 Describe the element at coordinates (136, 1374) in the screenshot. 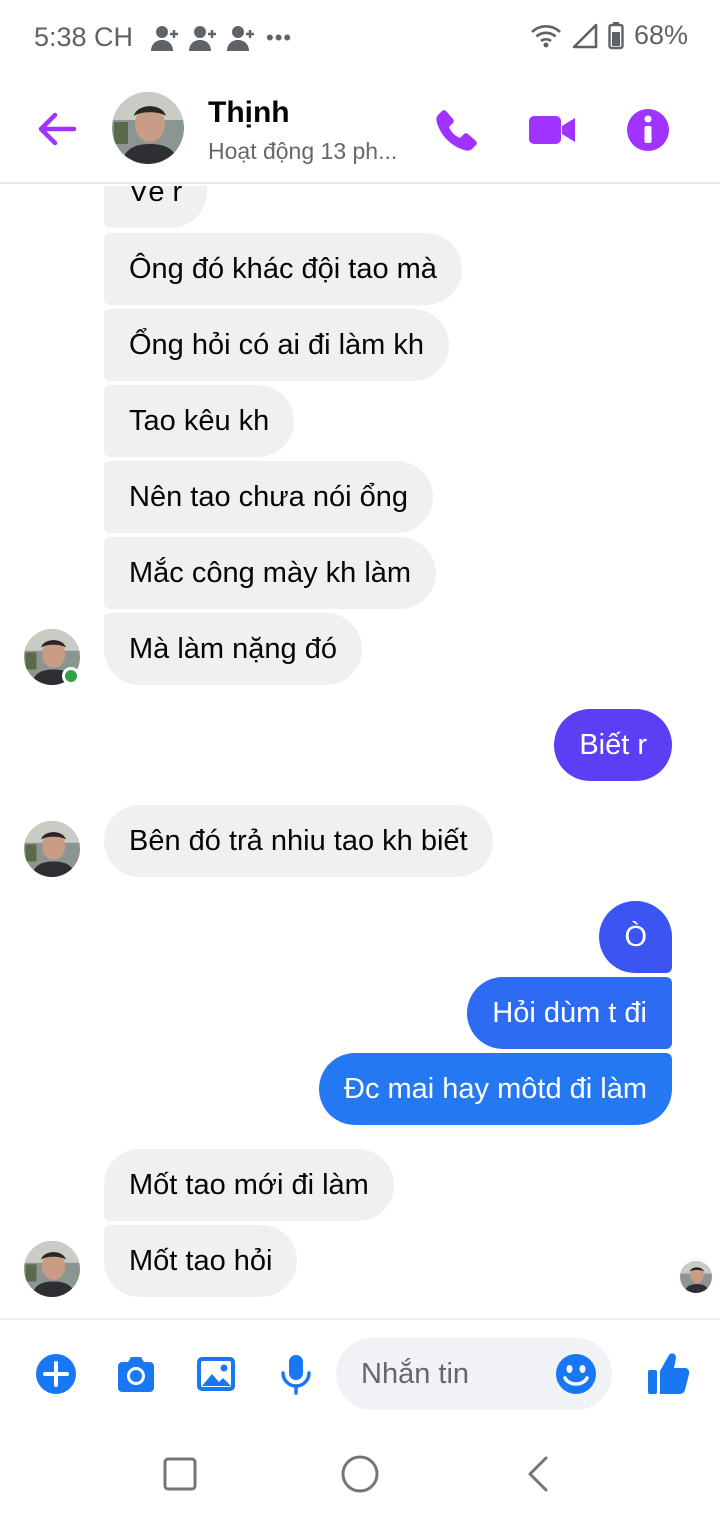

I see `camera-icon` at that location.